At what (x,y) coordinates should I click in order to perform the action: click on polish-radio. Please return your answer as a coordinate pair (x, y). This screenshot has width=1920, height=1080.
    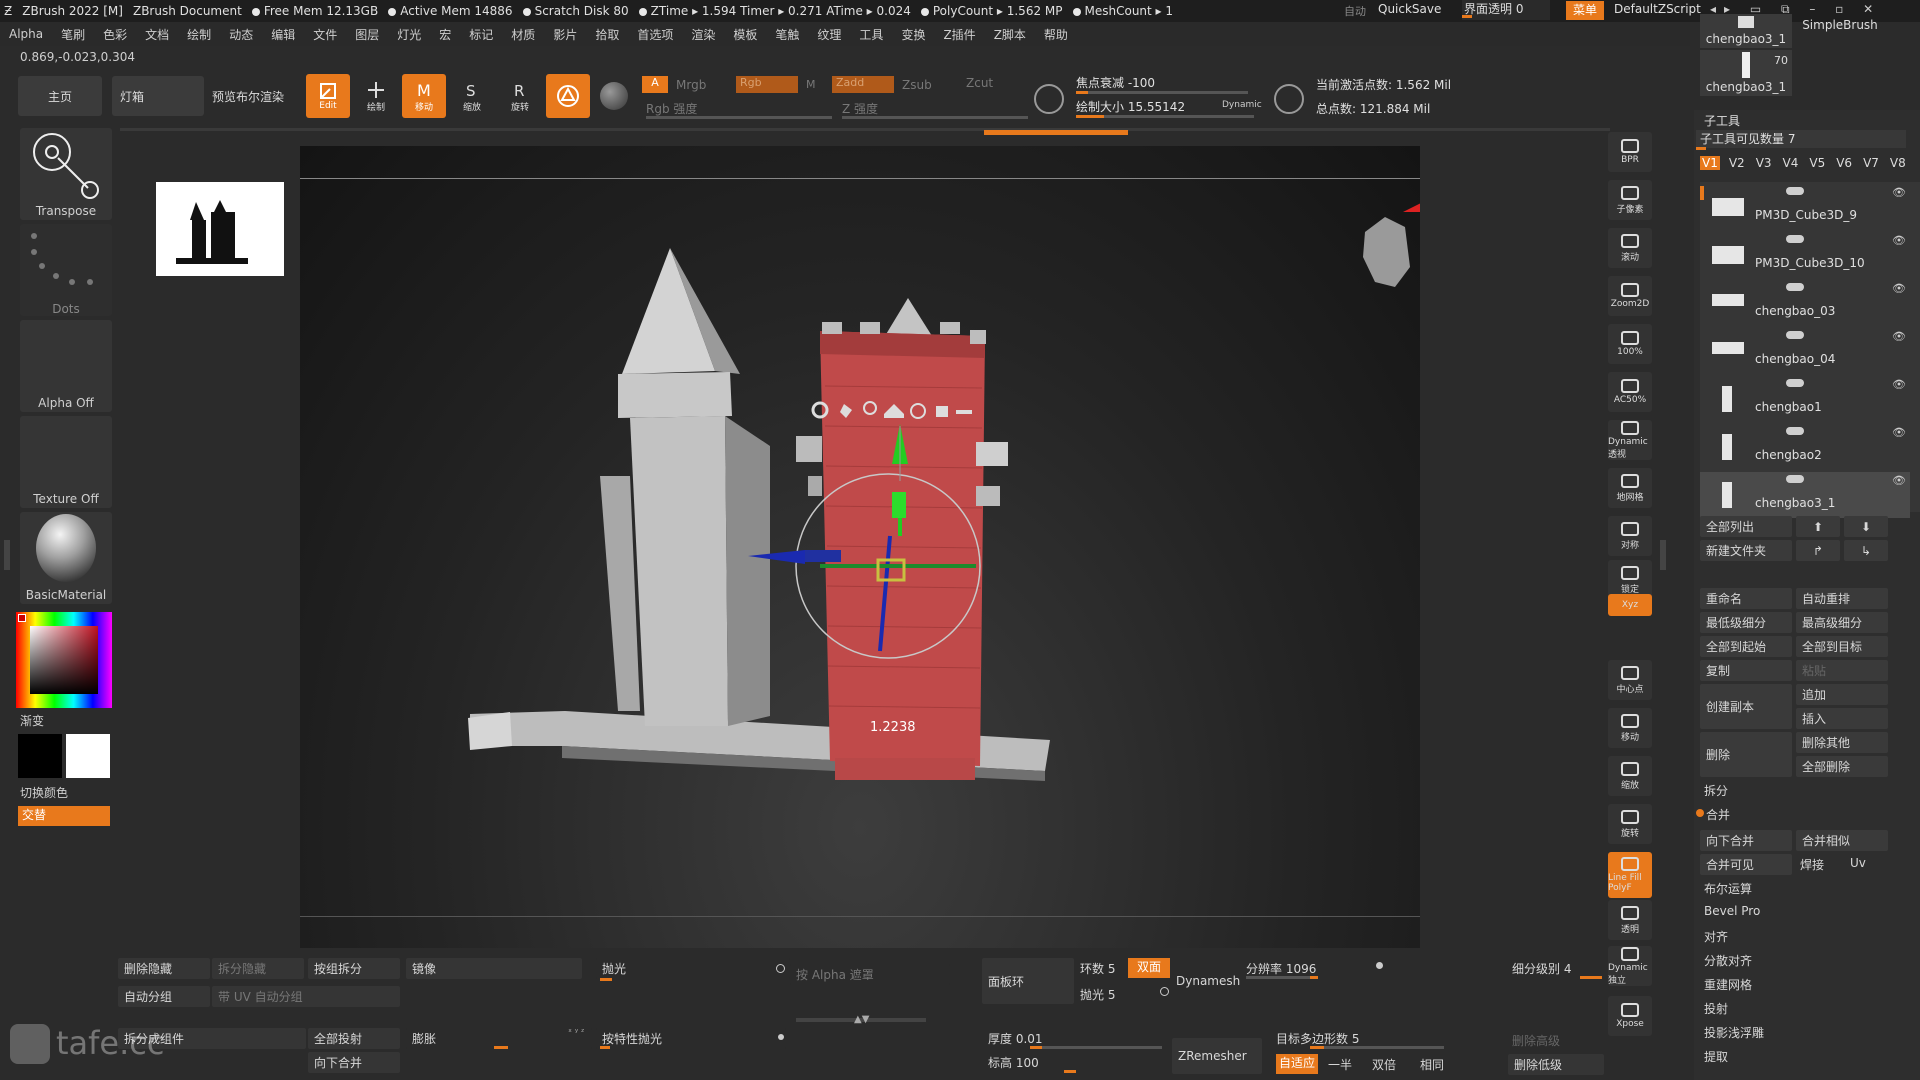
    Looking at the image, I should click on (780, 968).